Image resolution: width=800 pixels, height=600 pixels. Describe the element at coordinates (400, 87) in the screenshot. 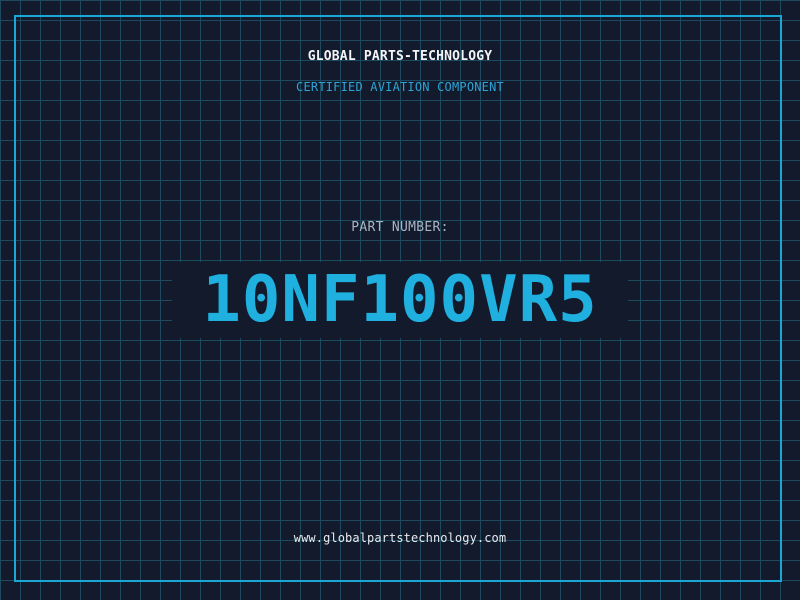

I see `certification-subtitle: CERTIFIED AVIATION COMPONENT` at that location.